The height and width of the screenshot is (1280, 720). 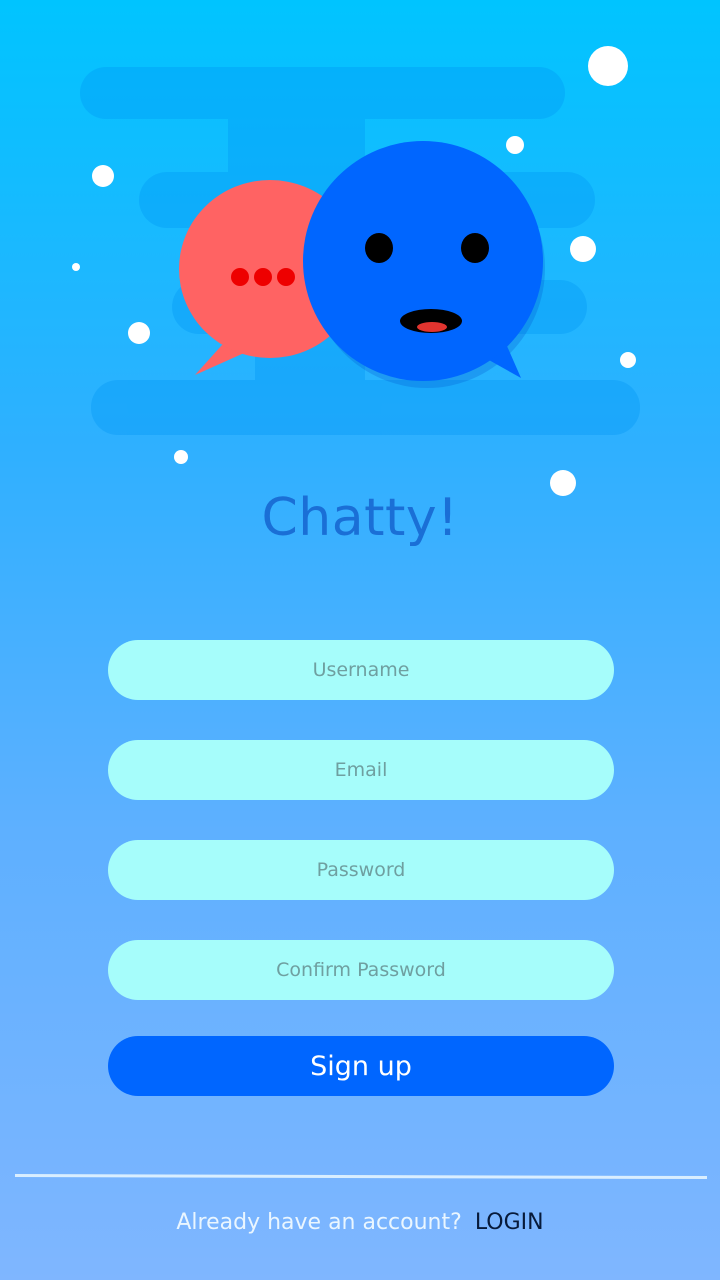 I want to click on signup-button: Sign up, so click(x=361, y=1066).